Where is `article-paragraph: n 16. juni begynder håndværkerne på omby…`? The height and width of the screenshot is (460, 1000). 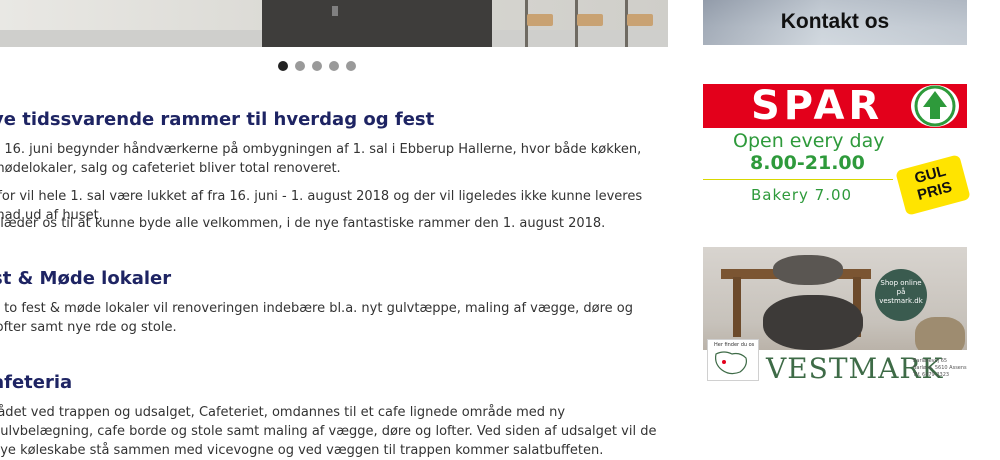 article-paragraph: n 16. juni begynder håndværkerne på omby… is located at coordinates (321, 159).